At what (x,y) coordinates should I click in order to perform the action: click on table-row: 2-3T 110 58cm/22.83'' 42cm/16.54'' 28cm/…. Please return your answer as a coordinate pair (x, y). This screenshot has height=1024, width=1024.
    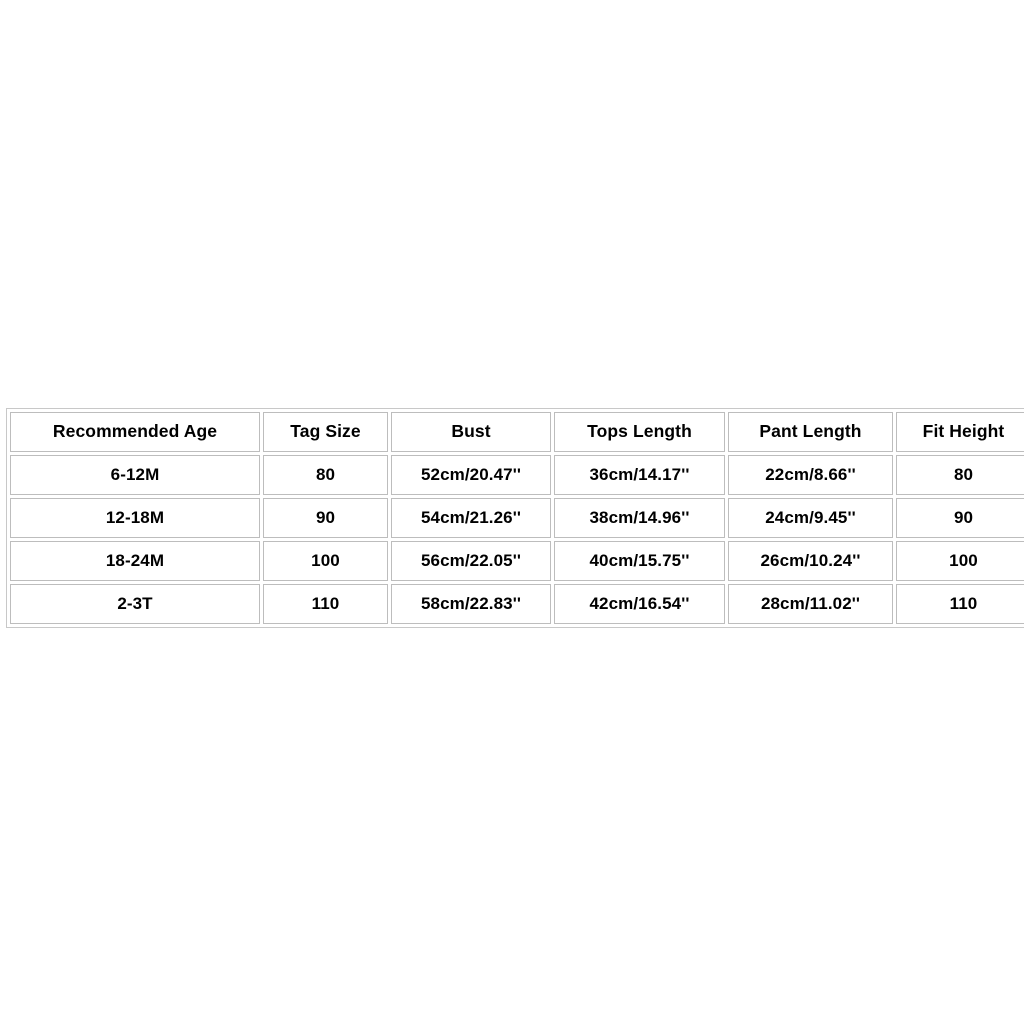
    Looking at the image, I should click on (517, 604).